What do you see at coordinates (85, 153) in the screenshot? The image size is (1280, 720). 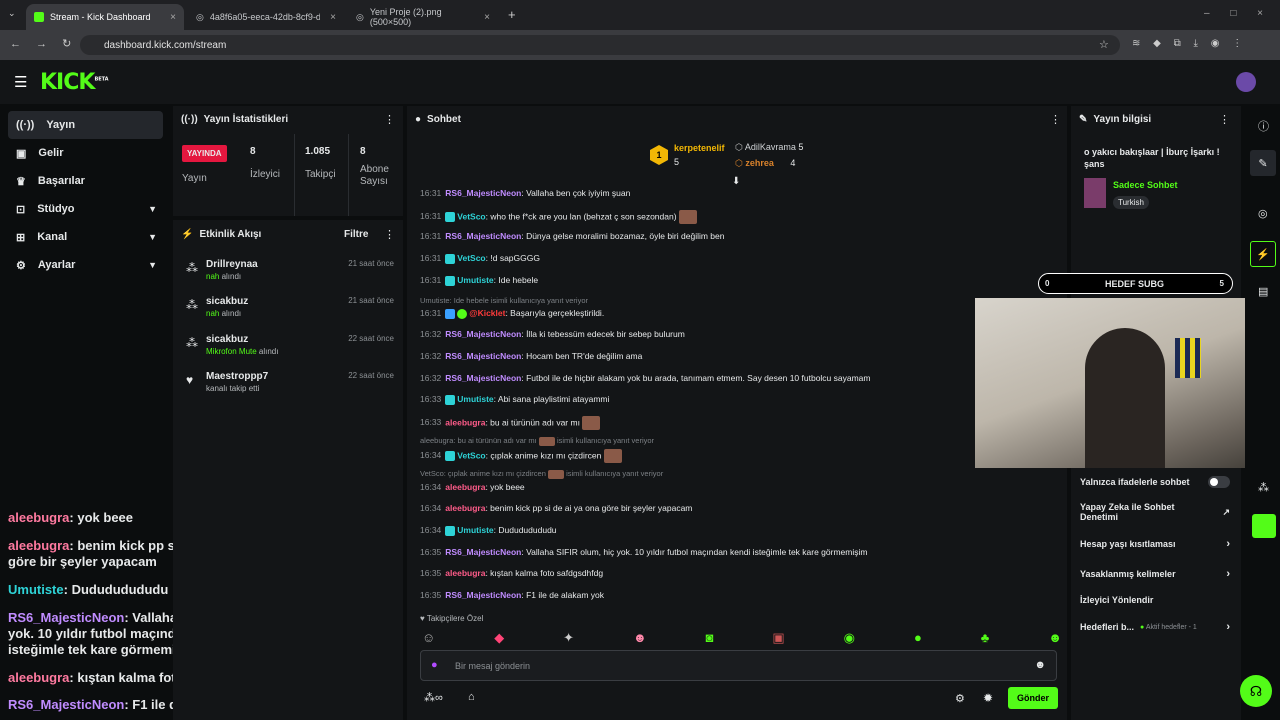 I see `sidebar-item-gelir: ▣ Gelir` at bounding box center [85, 153].